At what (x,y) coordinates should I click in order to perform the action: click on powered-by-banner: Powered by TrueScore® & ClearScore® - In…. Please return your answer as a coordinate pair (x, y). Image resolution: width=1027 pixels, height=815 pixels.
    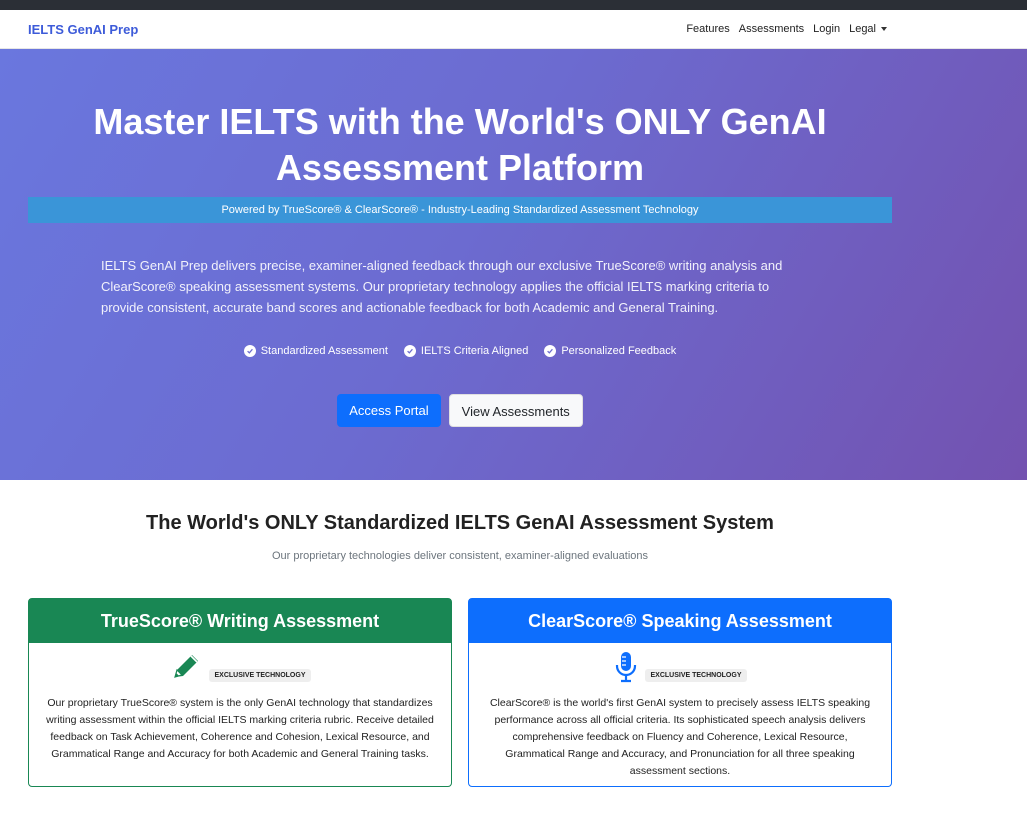
    Looking at the image, I should click on (460, 210).